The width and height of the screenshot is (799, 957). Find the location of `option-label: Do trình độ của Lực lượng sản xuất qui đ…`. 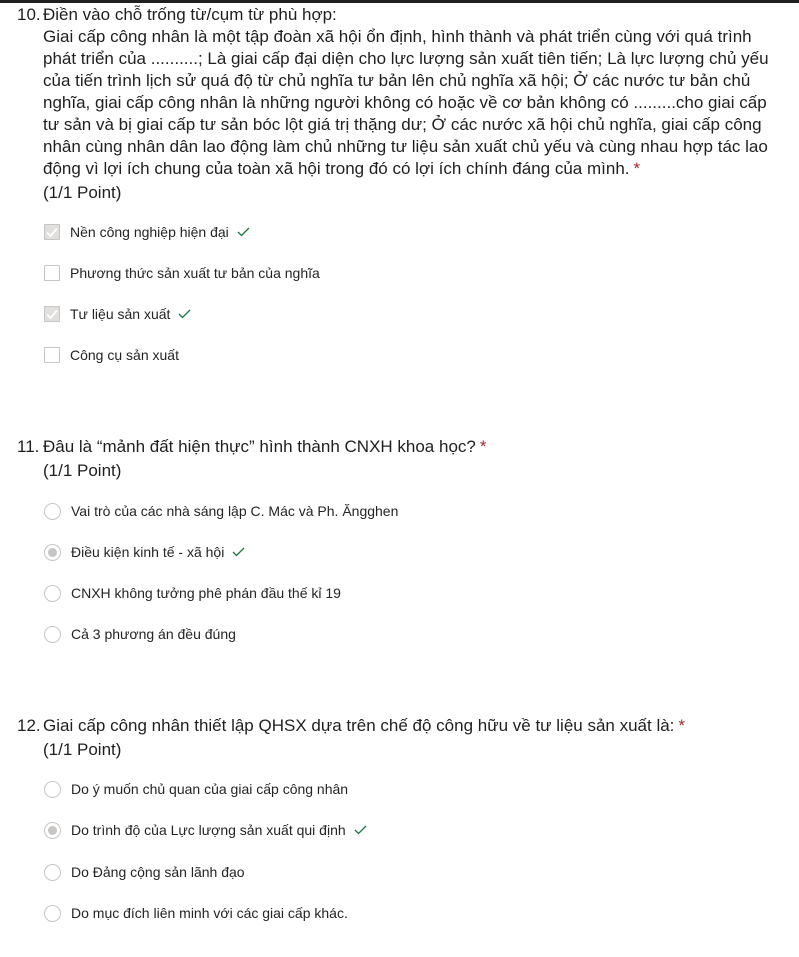

option-label: Do trình độ của Lực lượng sản xuất qui đ… is located at coordinates (208, 830).